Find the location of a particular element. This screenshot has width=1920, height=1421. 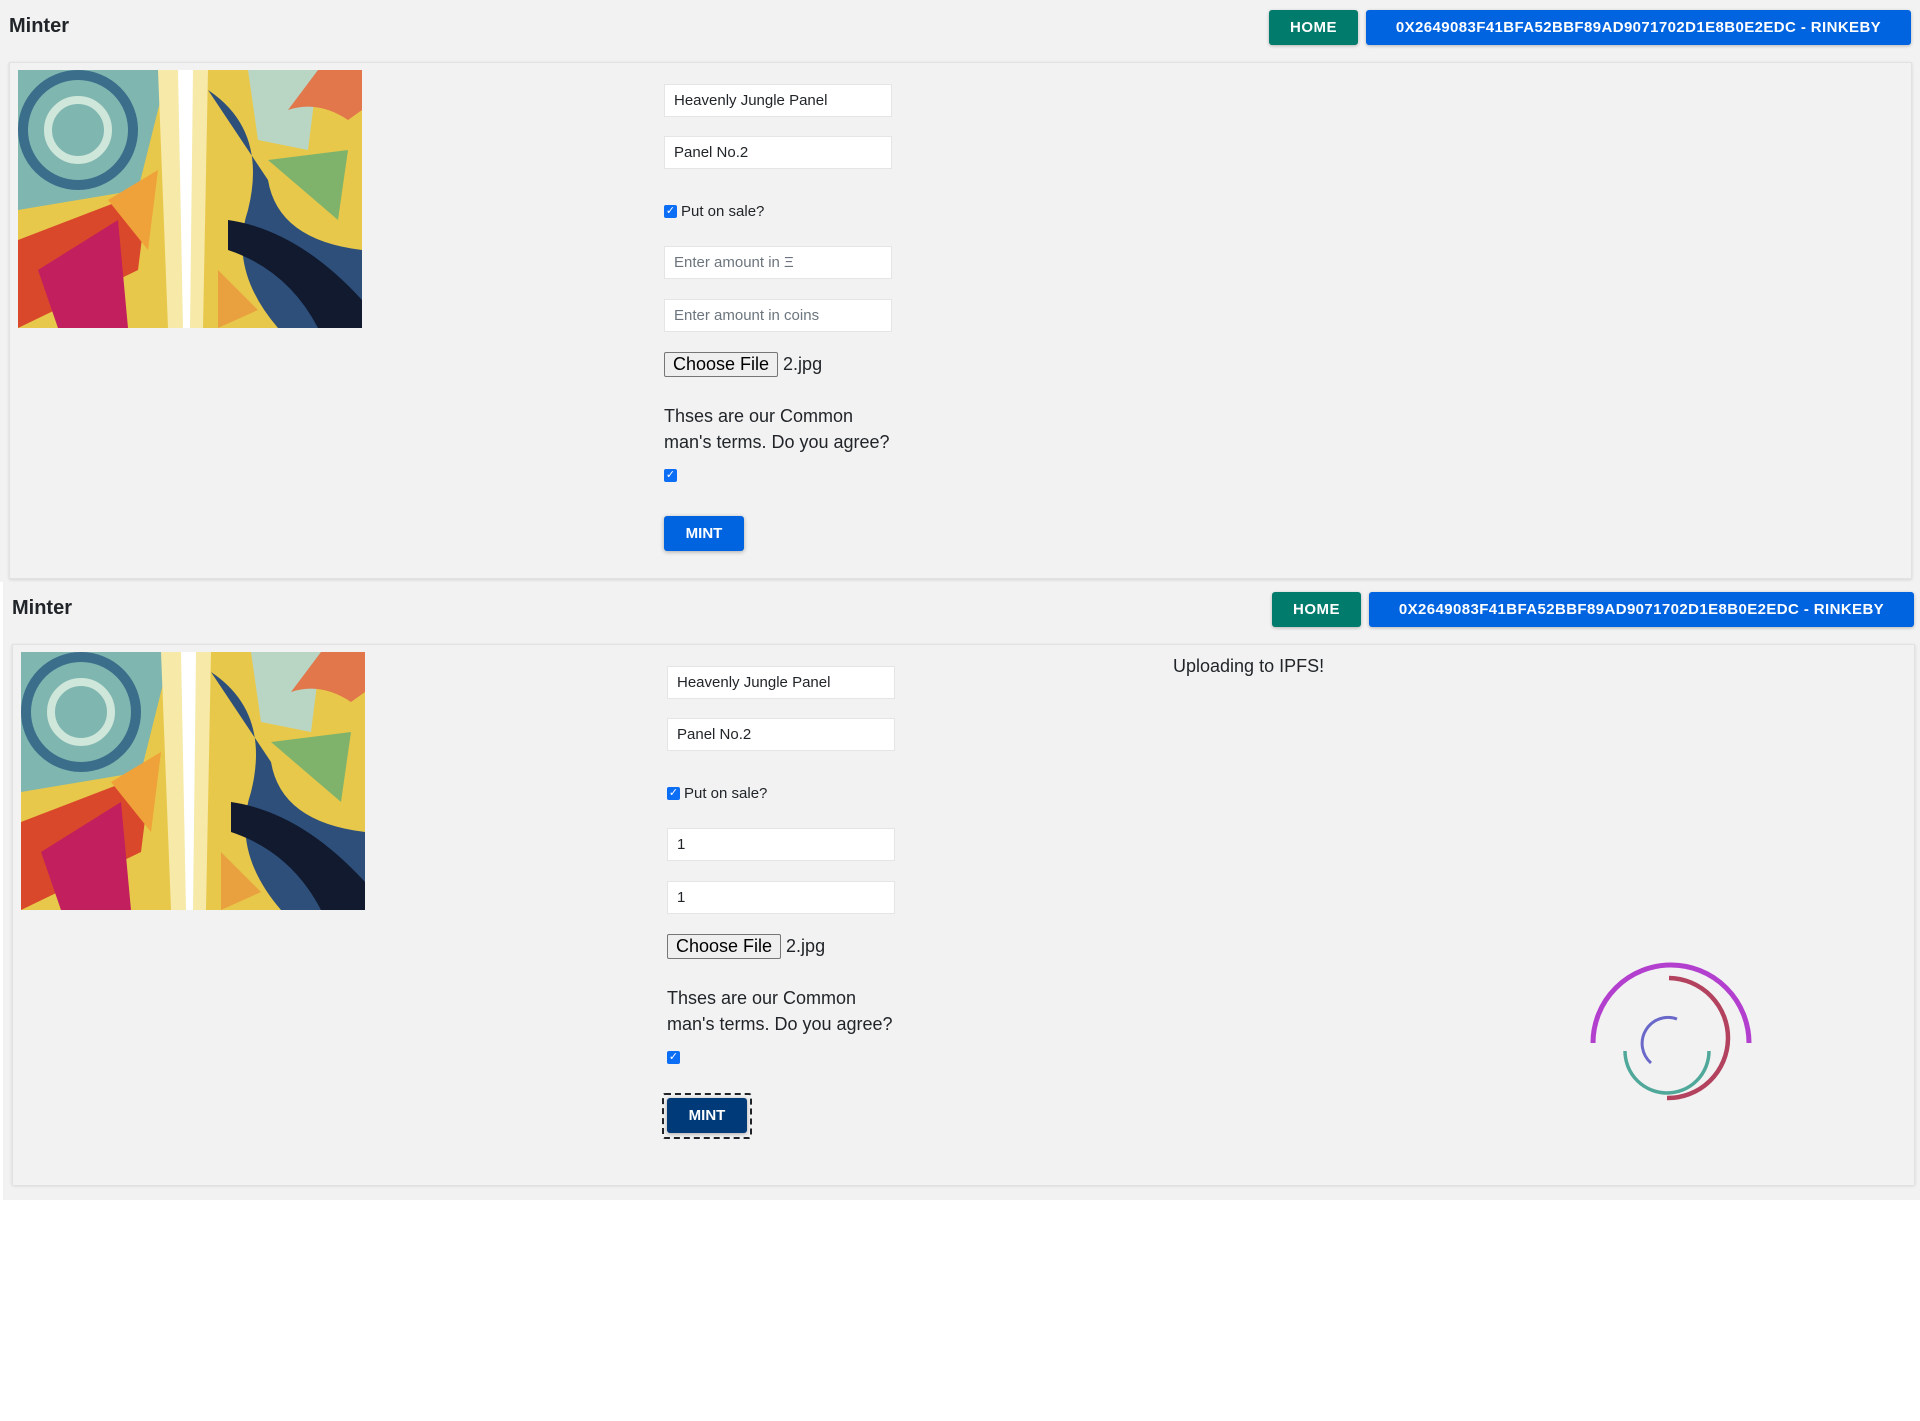

upload-status-text: Uploading to IPFS! is located at coordinates (1249, 666).